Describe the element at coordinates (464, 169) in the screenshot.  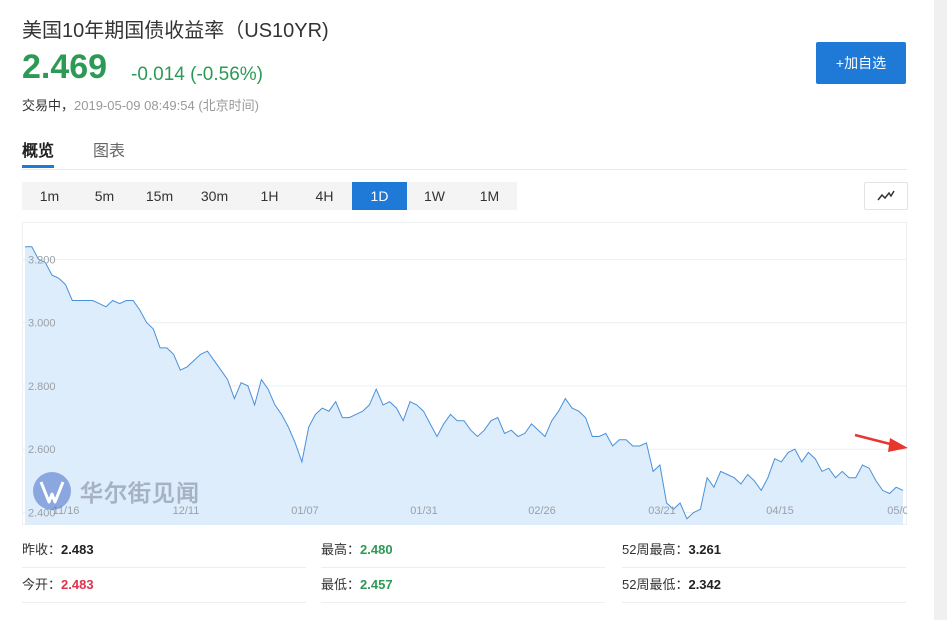
I see `tabs-divider` at that location.